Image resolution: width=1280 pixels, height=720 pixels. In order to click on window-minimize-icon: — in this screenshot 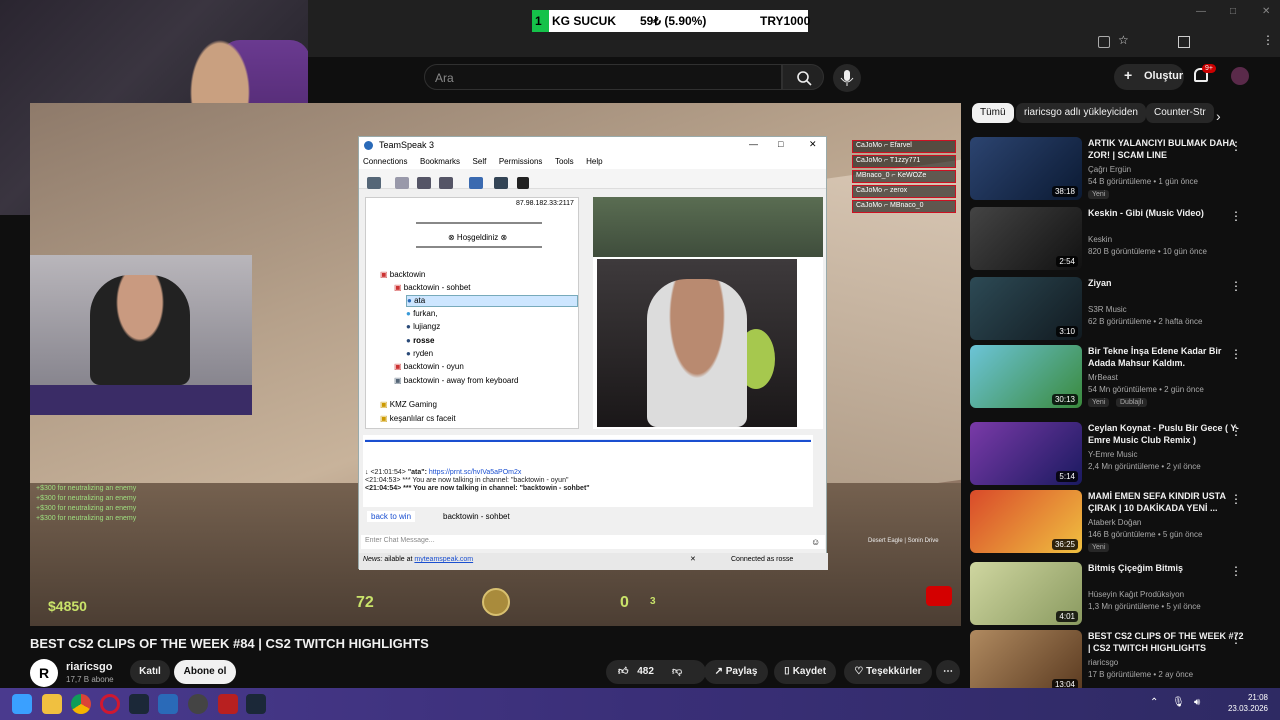, I will do `click(1201, 11)`.